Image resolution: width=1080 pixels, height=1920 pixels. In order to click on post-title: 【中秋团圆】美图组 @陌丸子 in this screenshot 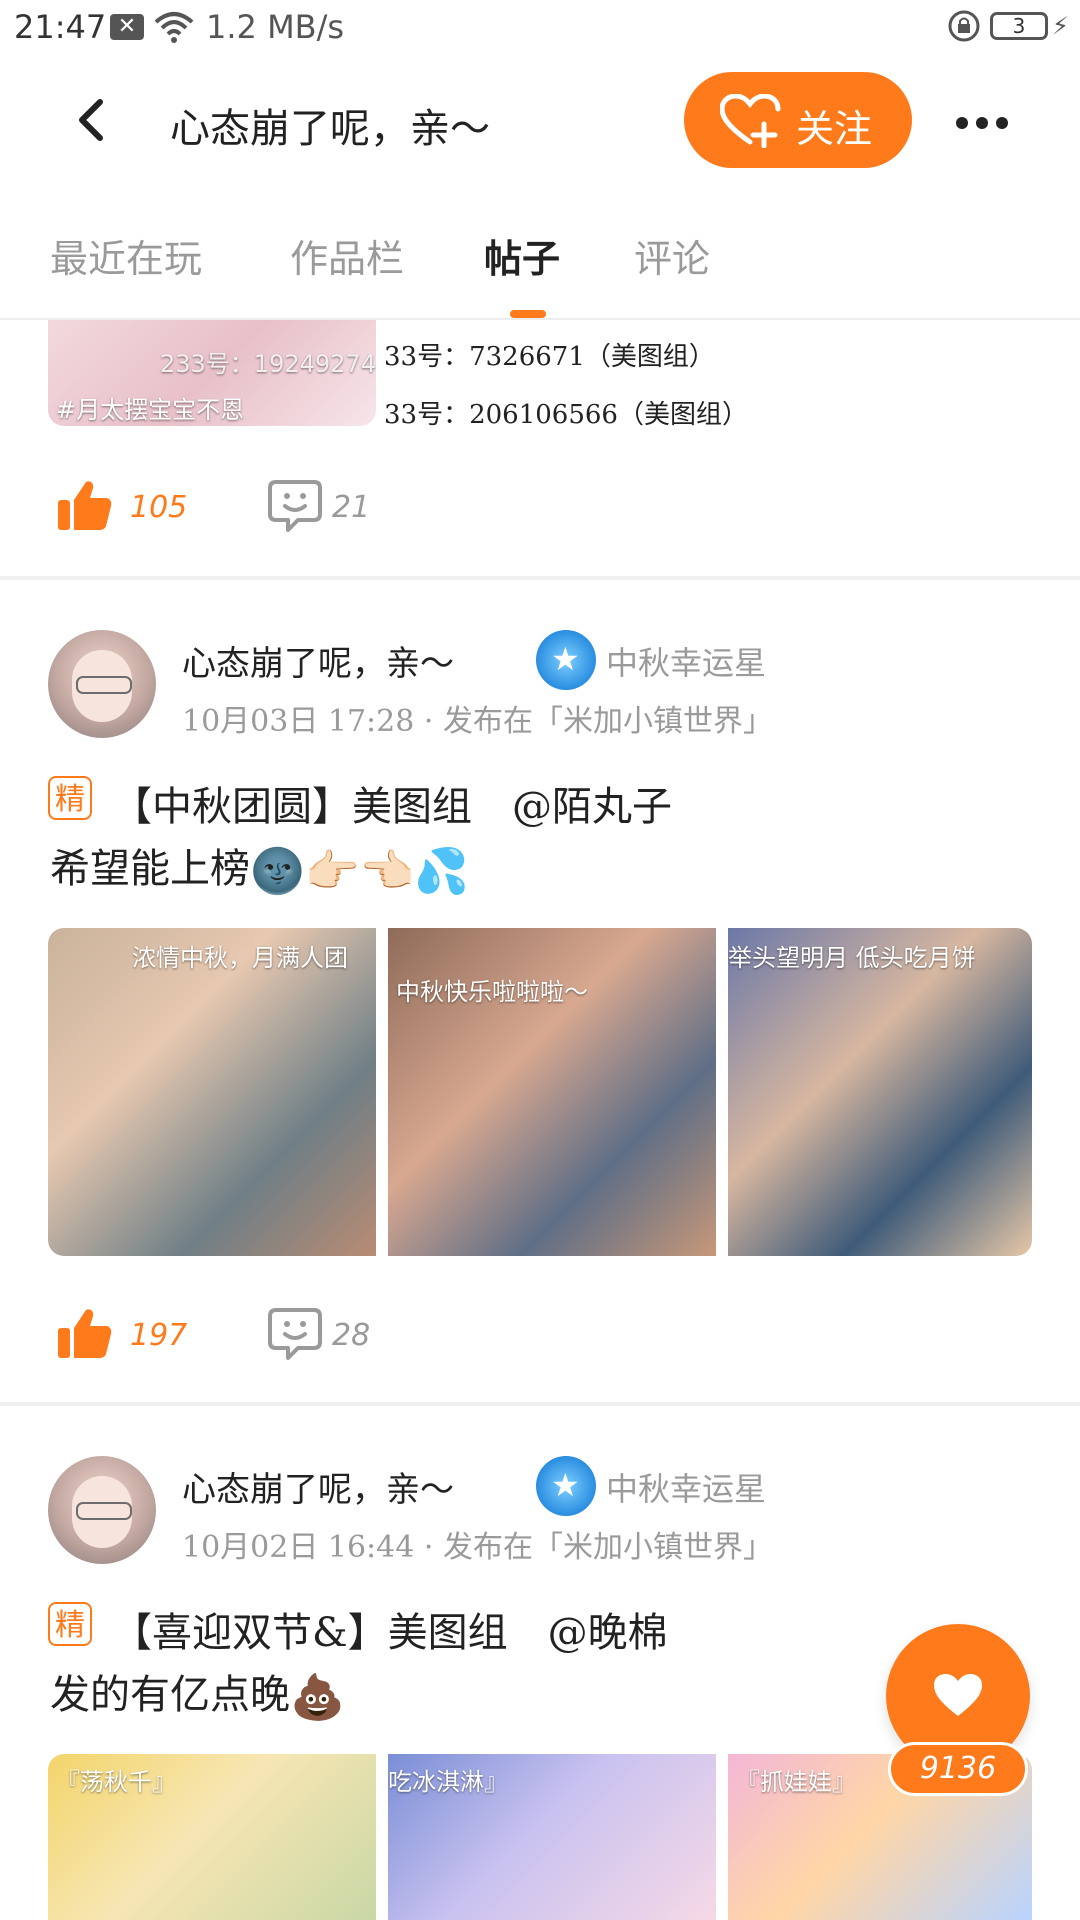, I will do `click(392, 803)`.